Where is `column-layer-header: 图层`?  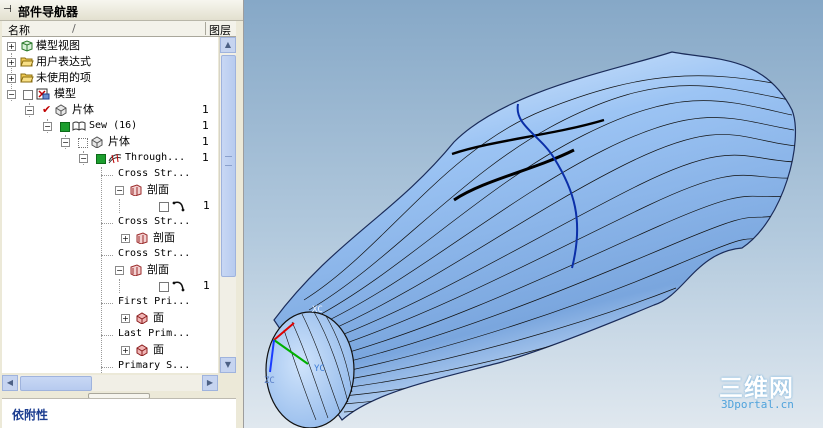 column-layer-header: 图层 is located at coordinates (220, 30).